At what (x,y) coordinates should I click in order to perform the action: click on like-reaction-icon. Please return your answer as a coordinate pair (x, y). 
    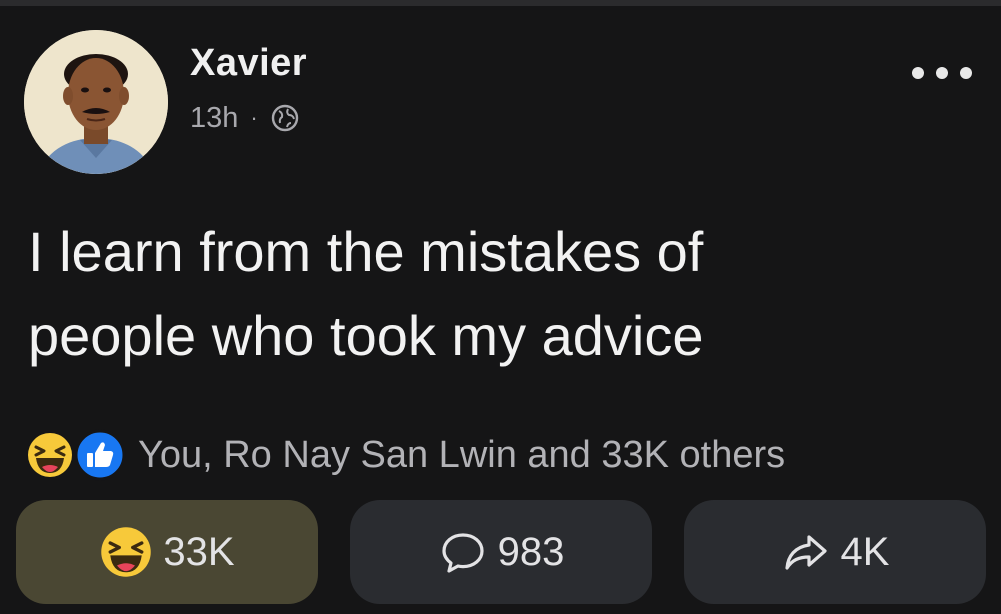
    Looking at the image, I should click on (100, 455).